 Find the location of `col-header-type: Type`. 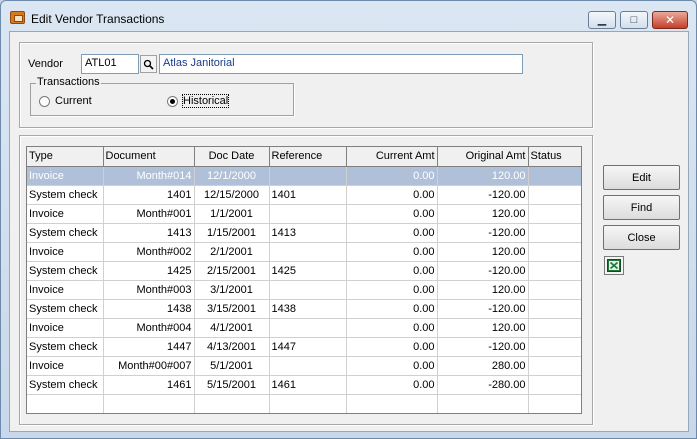

col-header-type: Type is located at coordinates (65, 157).